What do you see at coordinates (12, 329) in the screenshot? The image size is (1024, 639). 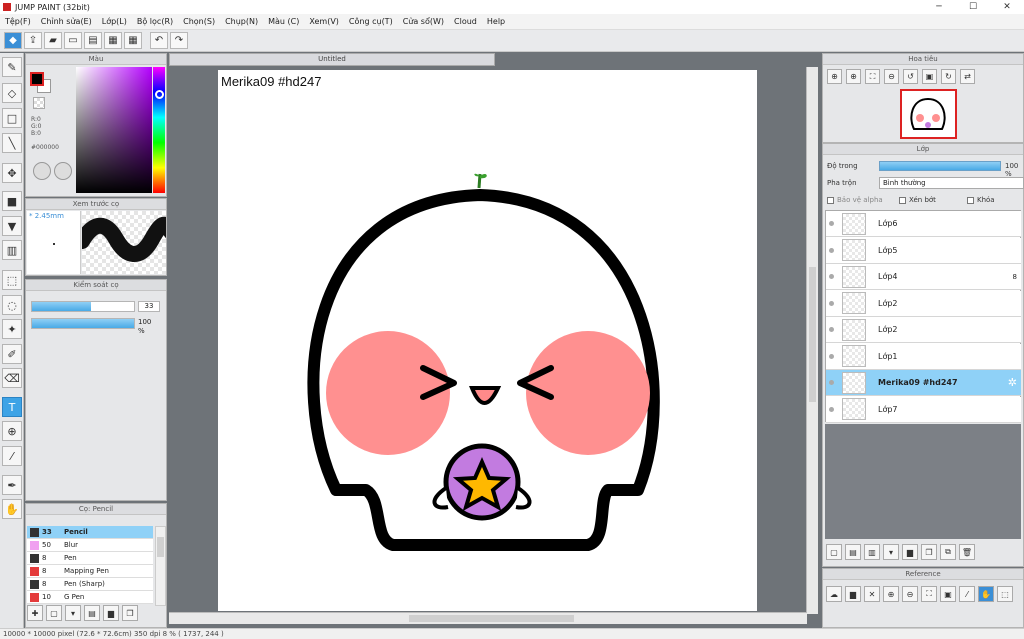 I see `magic-wand-tool-icon: ✦` at bounding box center [12, 329].